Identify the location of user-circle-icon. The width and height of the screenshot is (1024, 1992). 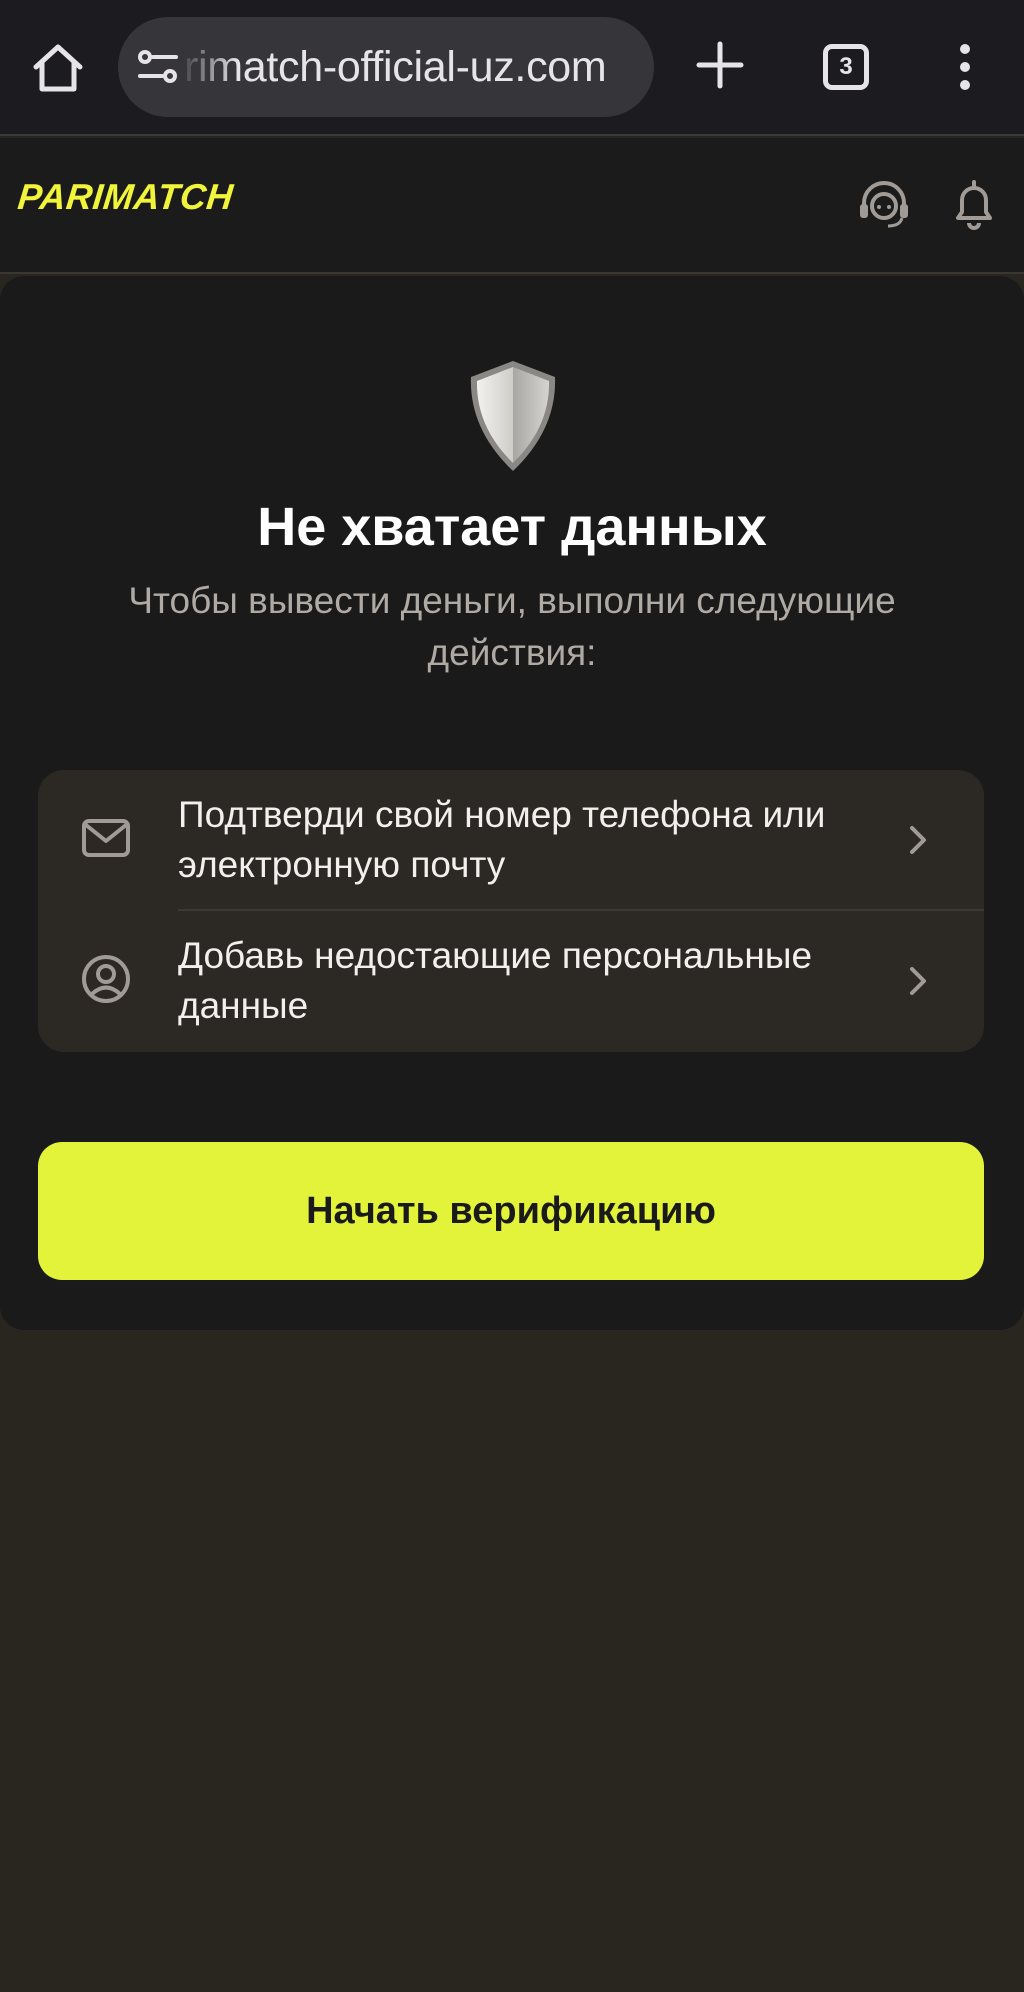
(106, 979).